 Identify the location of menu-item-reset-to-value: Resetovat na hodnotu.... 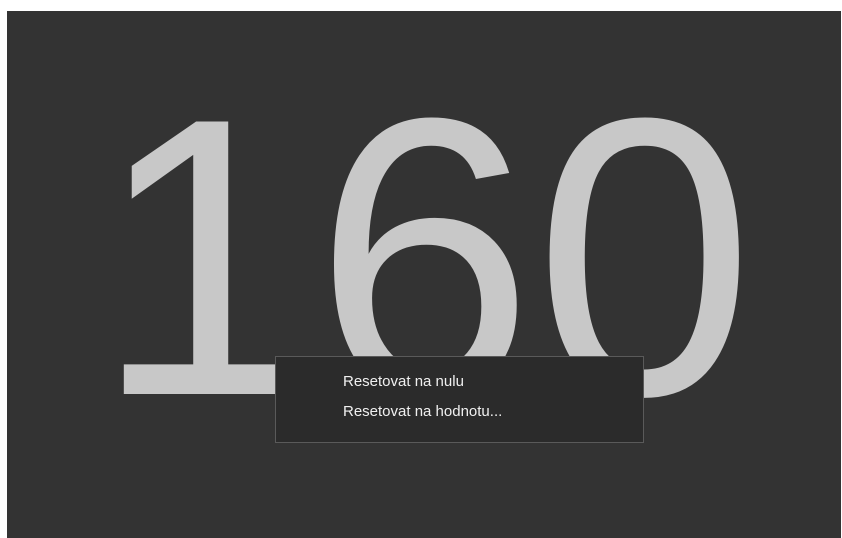
(459, 412).